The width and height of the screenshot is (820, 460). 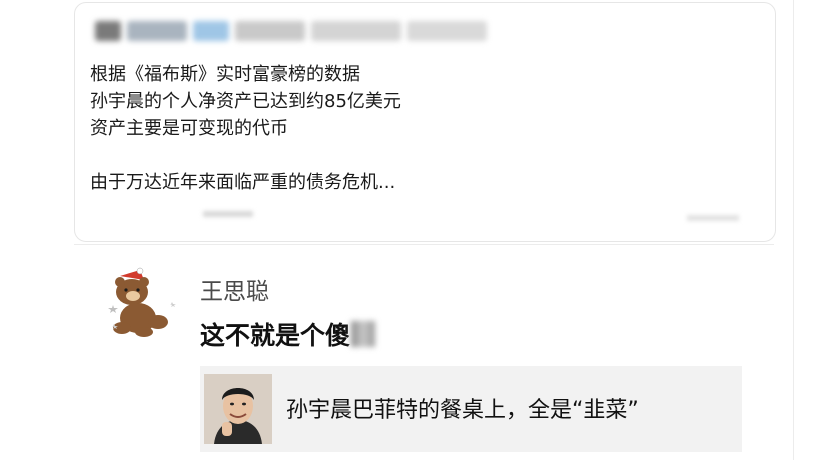 I want to click on blurred-username, so click(x=157, y=31).